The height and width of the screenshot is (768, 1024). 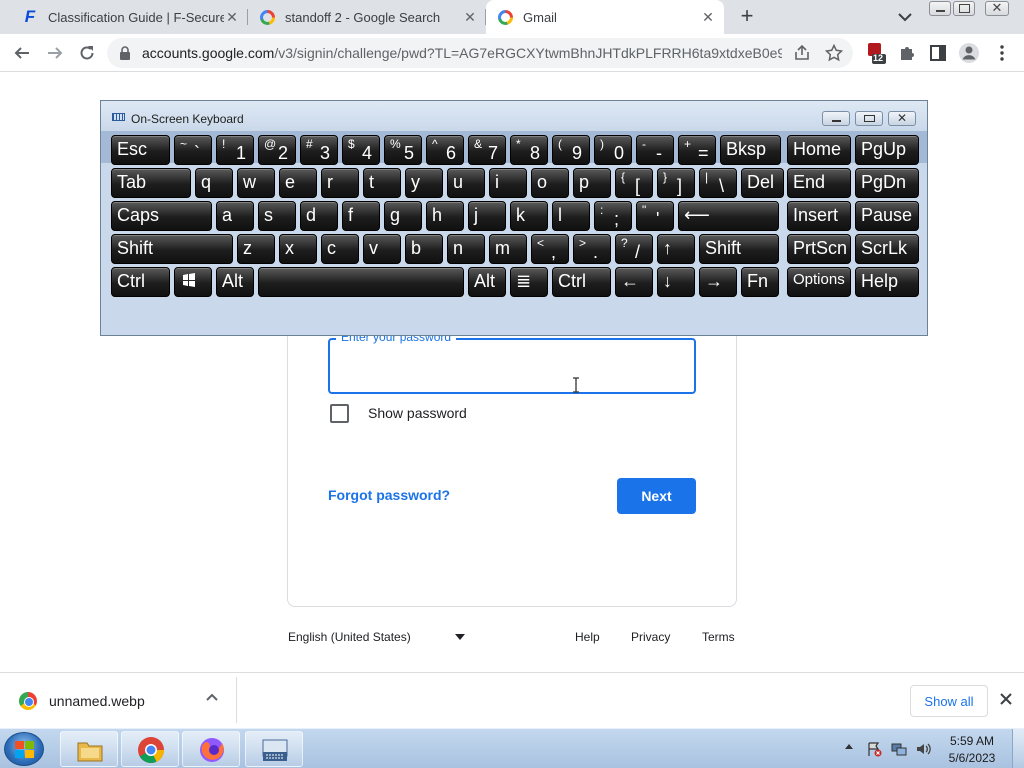 What do you see at coordinates (1006, 699) in the screenshot?
I see `close-icon` at bounding box center [1006, 699].